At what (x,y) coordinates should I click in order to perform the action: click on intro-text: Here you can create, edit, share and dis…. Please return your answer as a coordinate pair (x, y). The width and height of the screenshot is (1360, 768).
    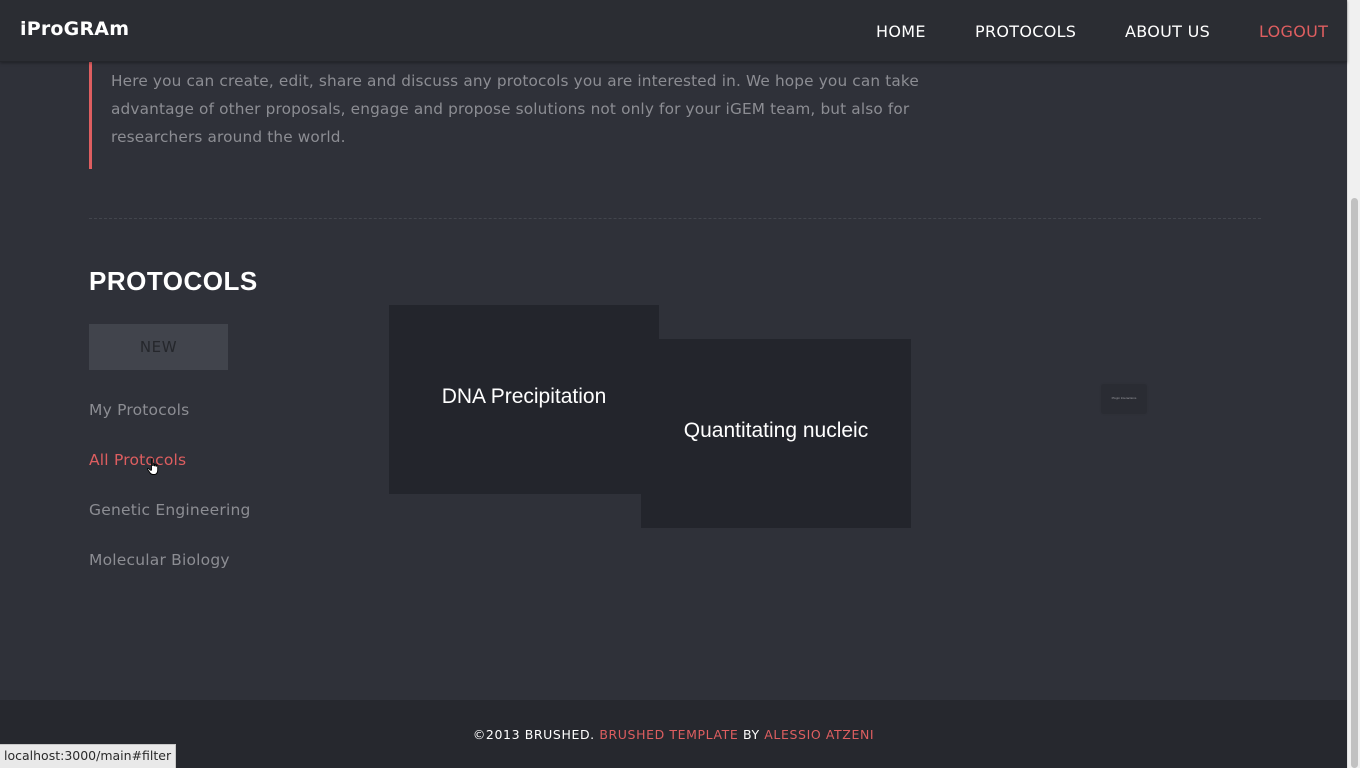
    Looking at the image, I should click on (515, 109).